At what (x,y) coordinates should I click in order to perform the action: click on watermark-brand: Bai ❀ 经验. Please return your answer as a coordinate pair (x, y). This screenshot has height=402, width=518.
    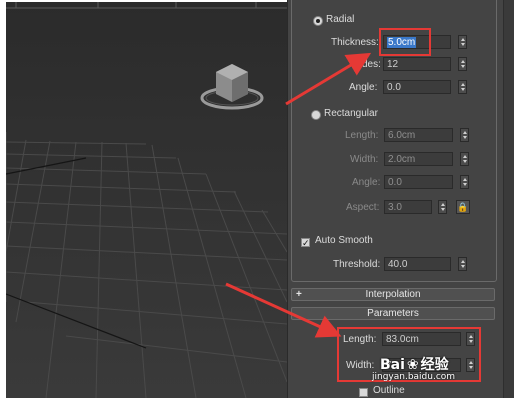
    Looking at the image, I should click on (414, 364).